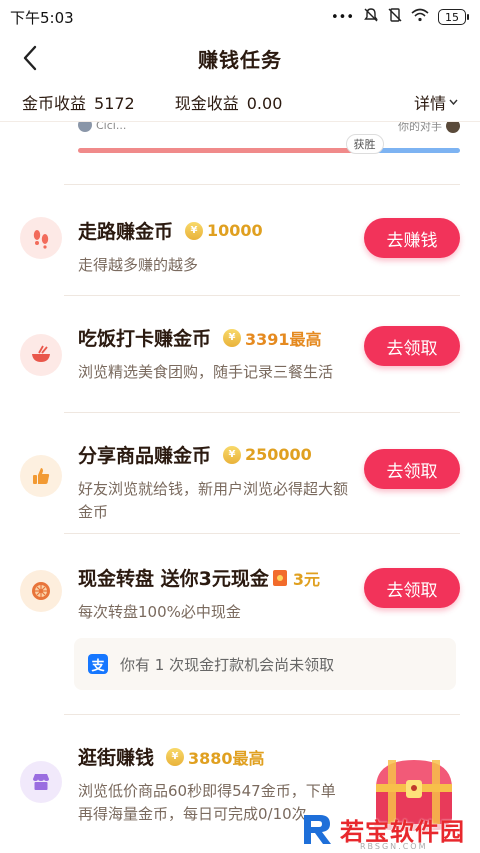 Image resolution: width=480 pixels, height=853 pixels. What do you see at coordinates (382, 830) in the screenshot?
I see `watermark: 若宝软件园 RBSGN.COM` at bounding box center [382, 830].